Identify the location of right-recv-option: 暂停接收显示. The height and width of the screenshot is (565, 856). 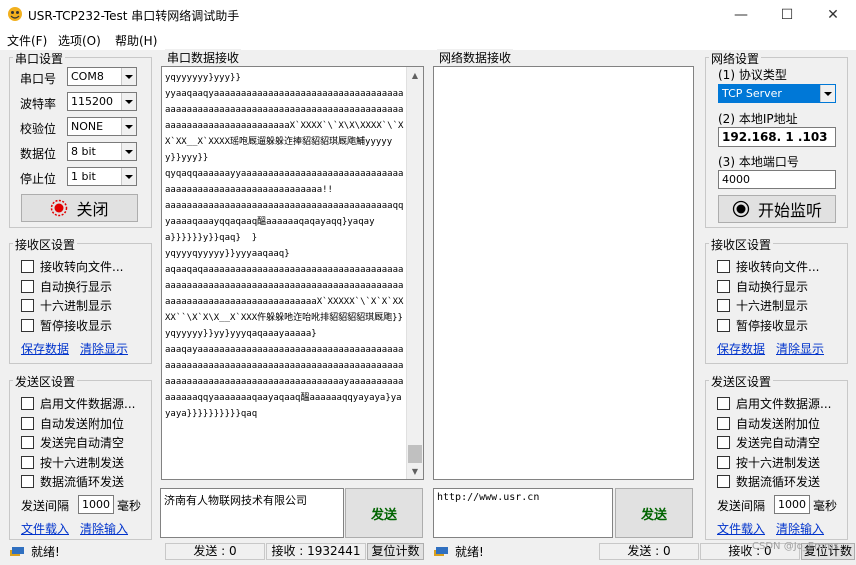
(762, 325).